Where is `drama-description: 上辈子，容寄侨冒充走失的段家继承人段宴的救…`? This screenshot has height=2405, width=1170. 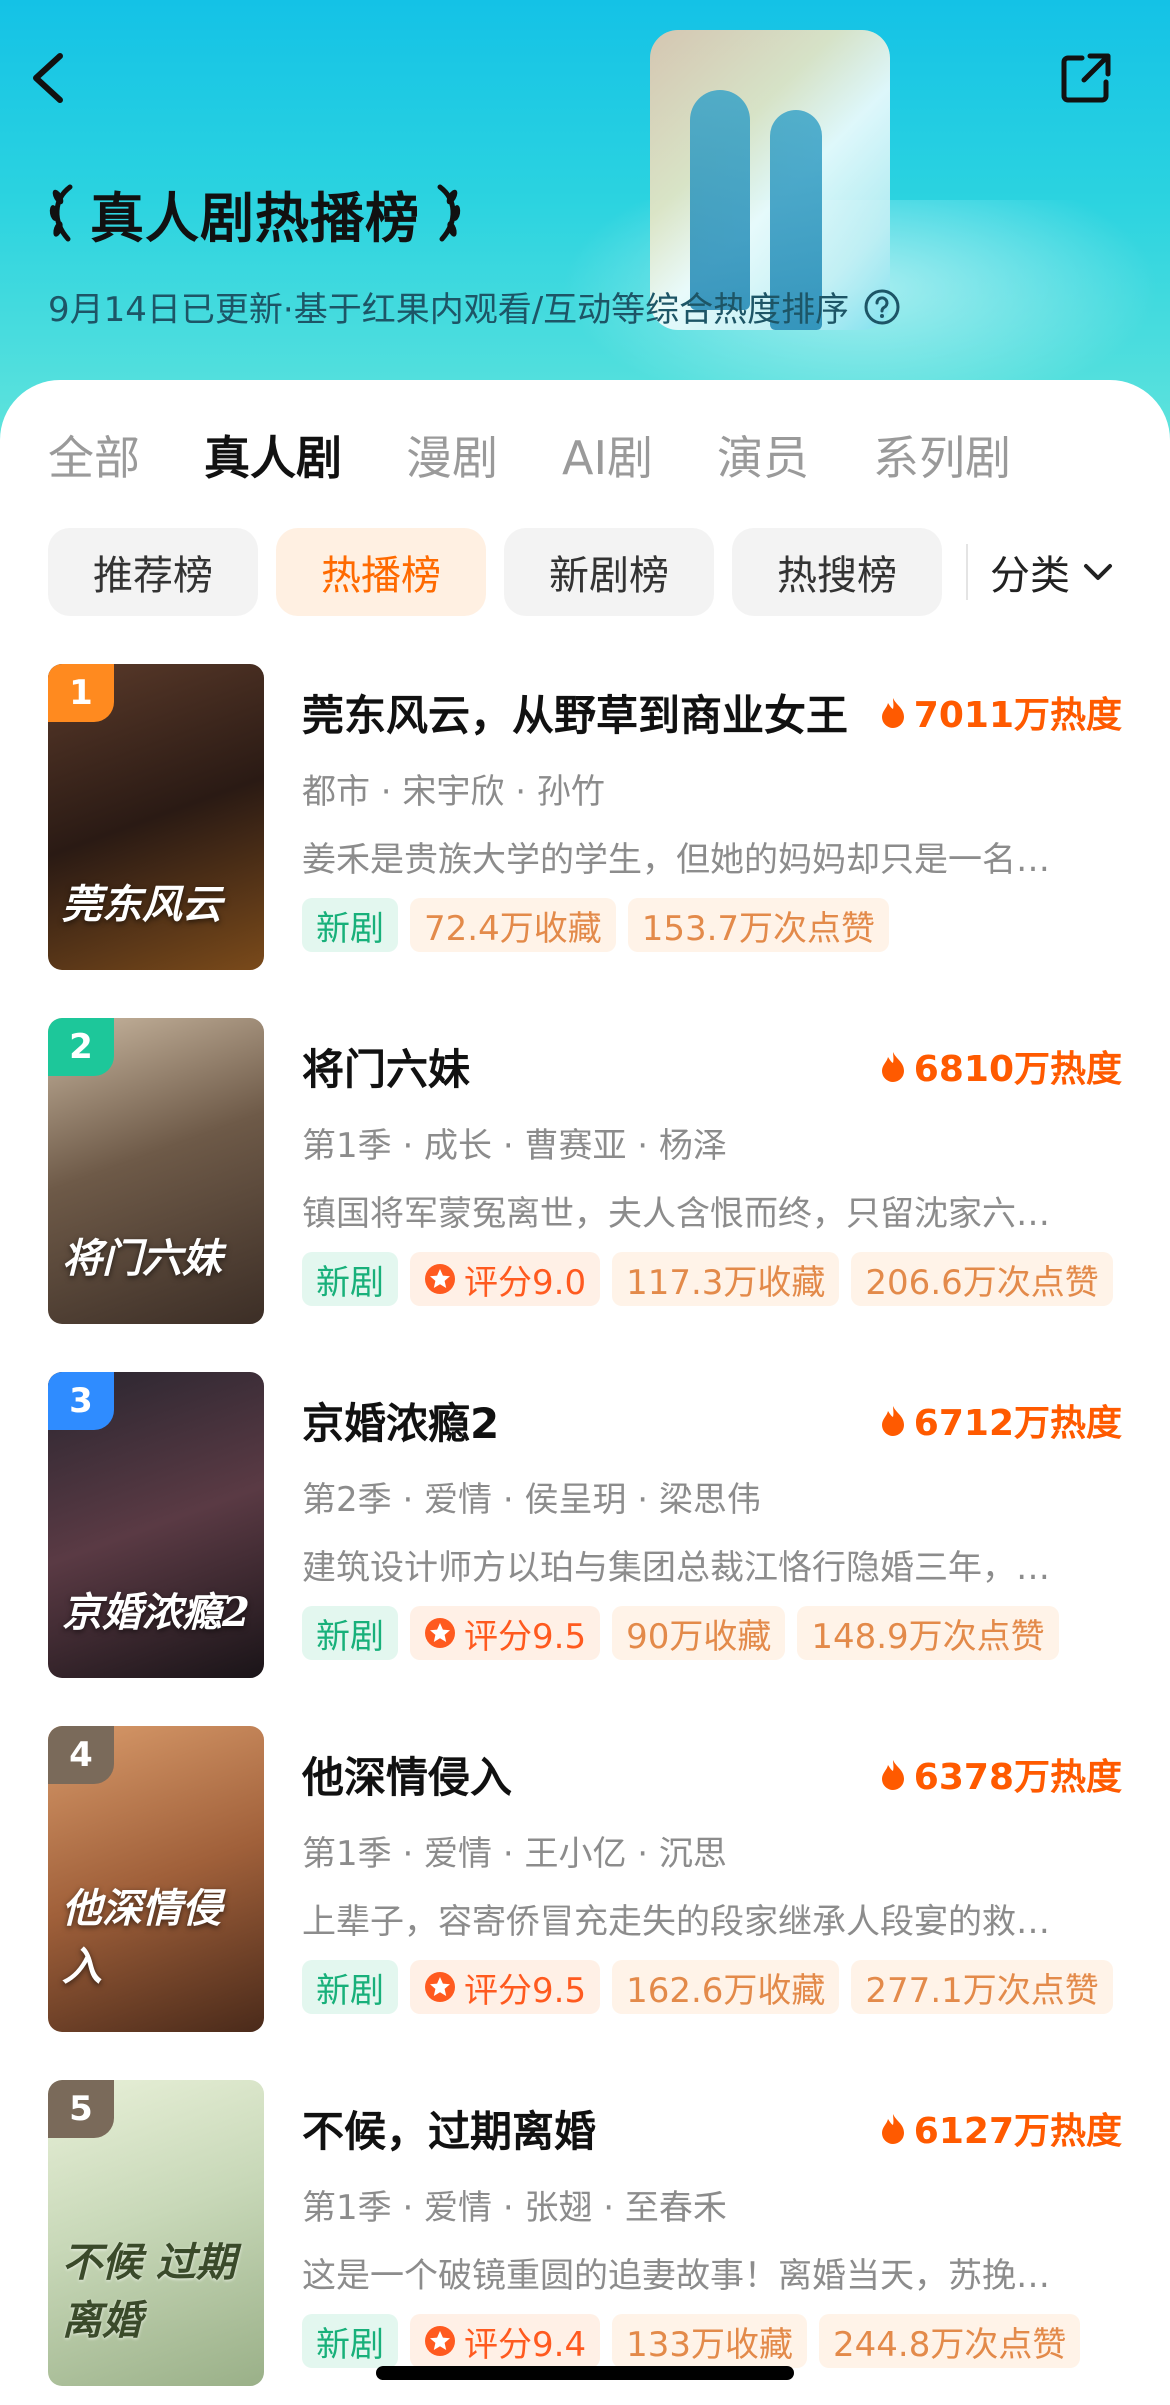
drama-description: 上辈子，容寄侨冒充走失的段家继承人段宴的救… is located at coordinates (676, 1922).